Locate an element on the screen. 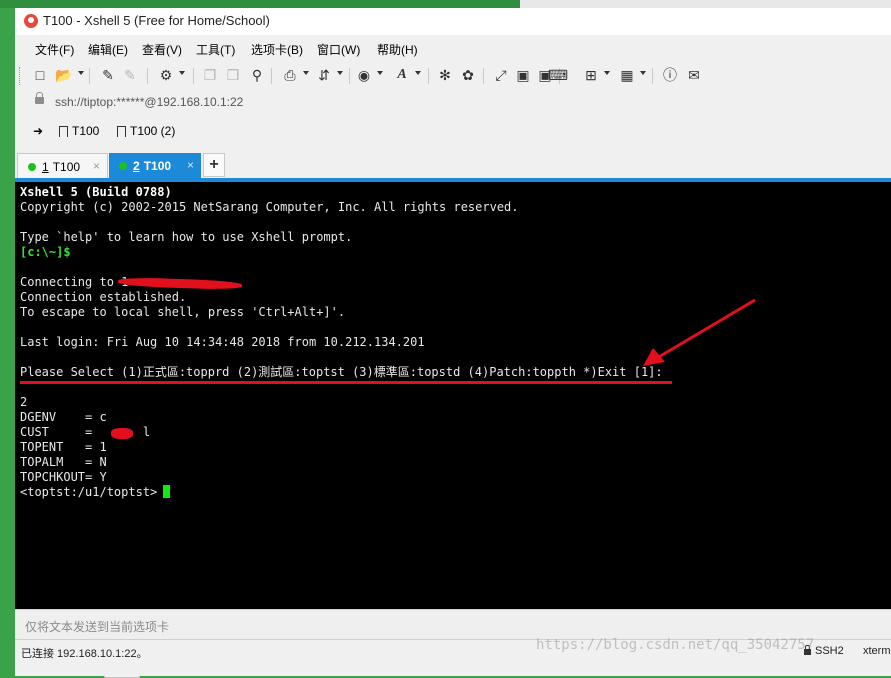  terminal-prompt: [c:\~]$ is located at coordinates (45, 252).